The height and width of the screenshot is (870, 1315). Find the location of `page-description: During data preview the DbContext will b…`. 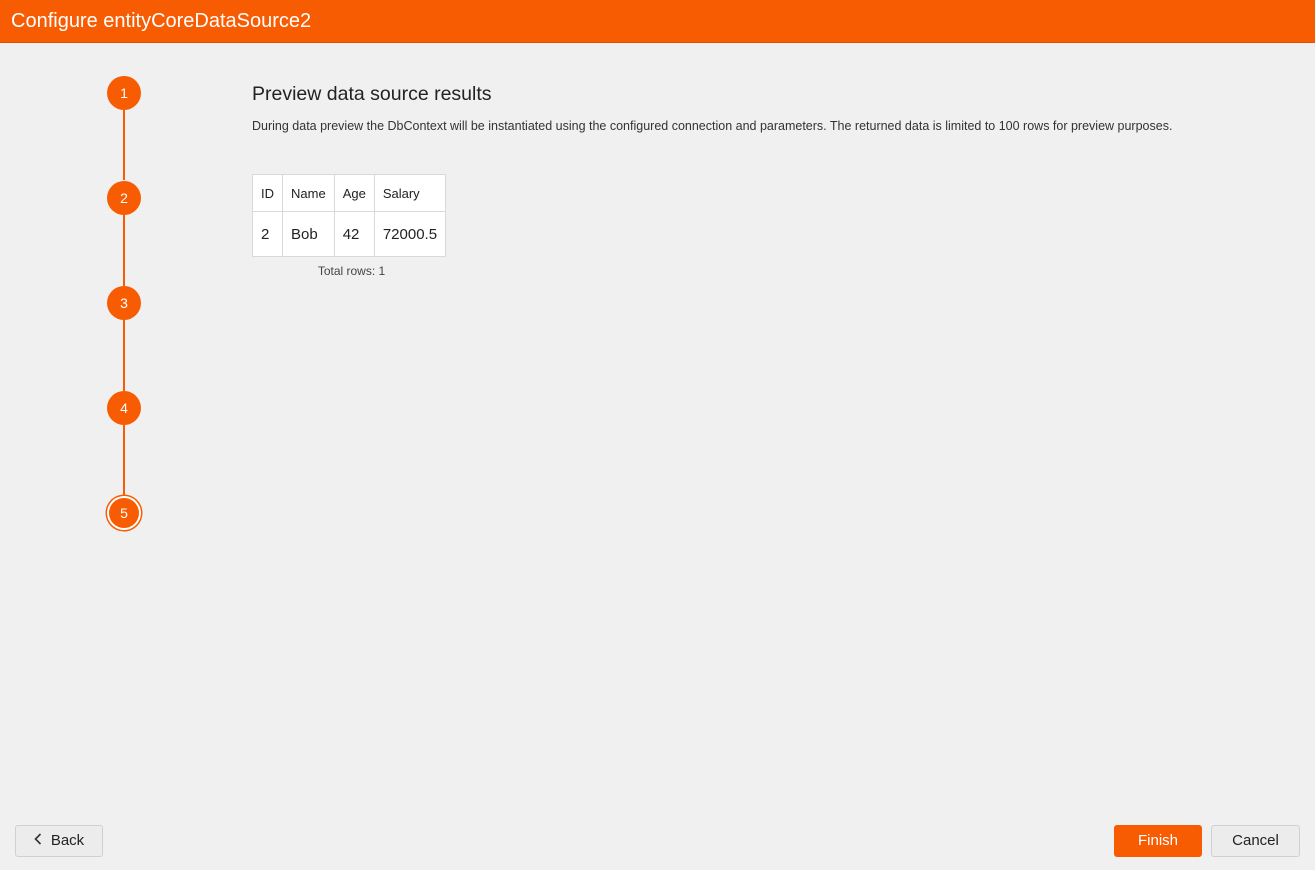

page-description: During data preview the DbContext will b… is located at coordinates (712, 126).